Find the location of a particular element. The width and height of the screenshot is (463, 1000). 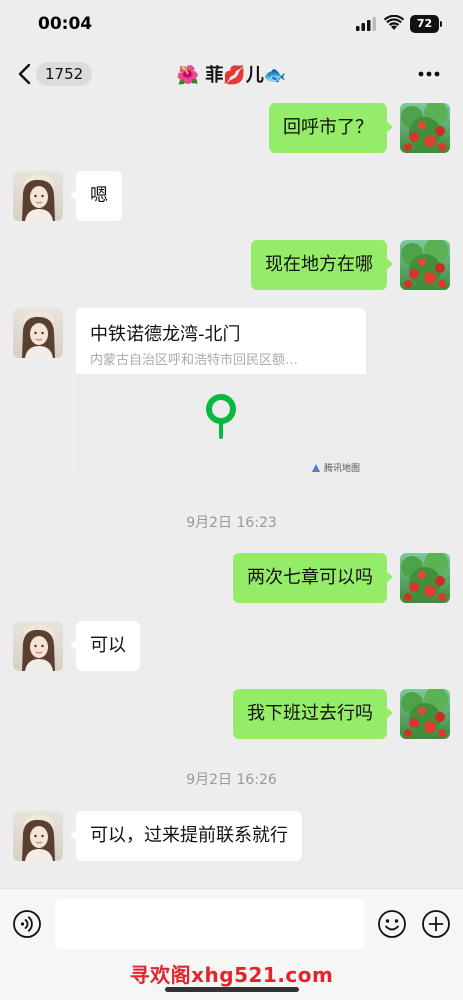

message-row: 可以 is located at coordinates (231, 646).